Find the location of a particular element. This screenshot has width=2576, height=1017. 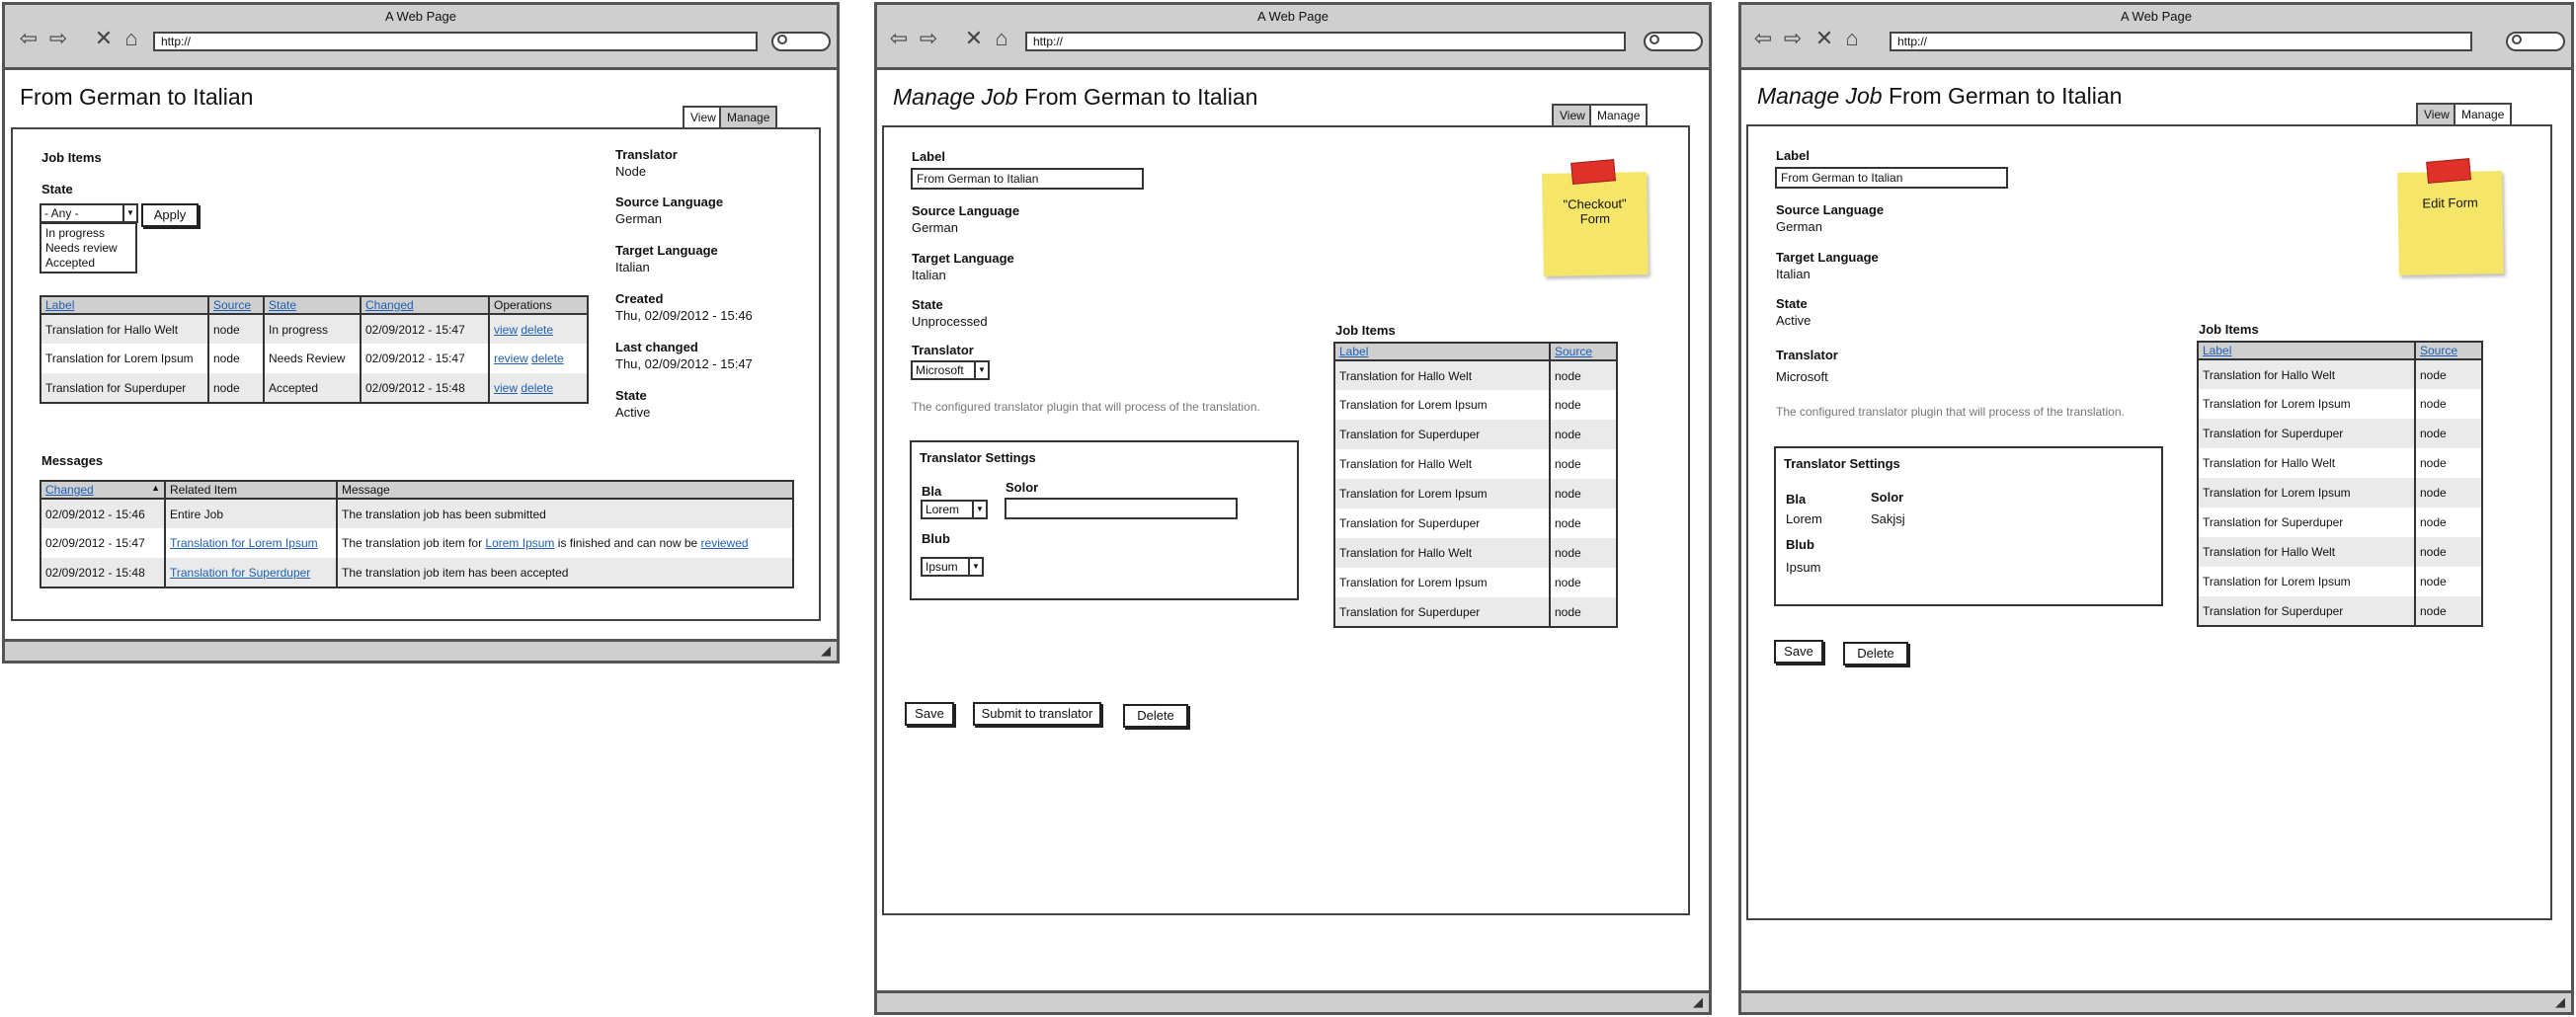

job-state-label: State is located at coordinates (631, 395).